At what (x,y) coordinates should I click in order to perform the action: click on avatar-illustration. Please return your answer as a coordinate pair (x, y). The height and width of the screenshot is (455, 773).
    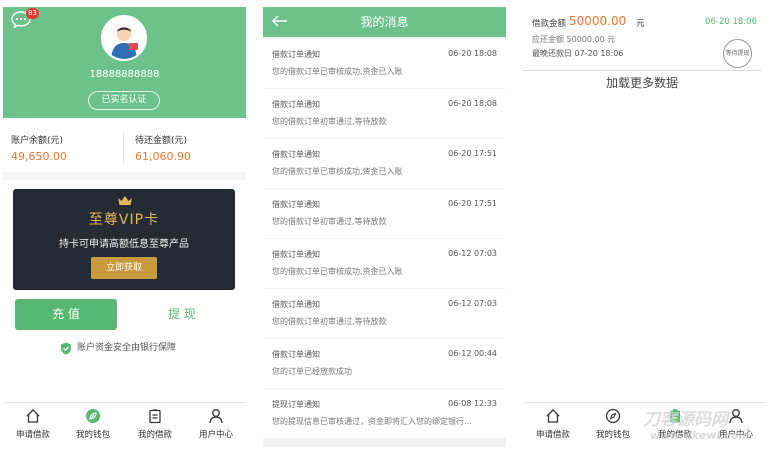
    Looking at the image, I should click on (124, 38).